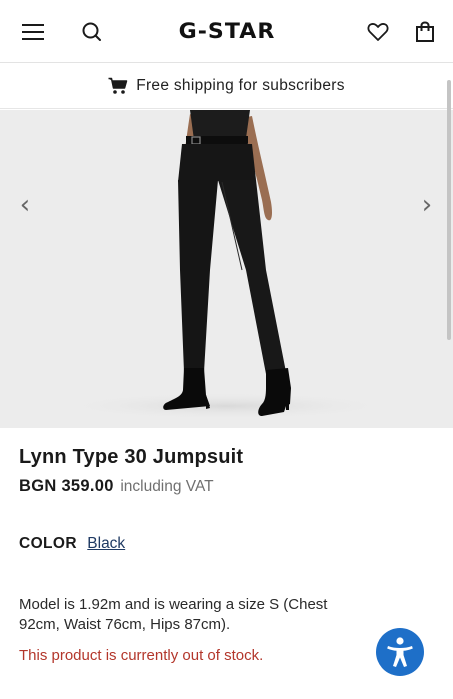 This screenshot has width=453, height=699. I want to click on heart-icon, so click(378, 32).